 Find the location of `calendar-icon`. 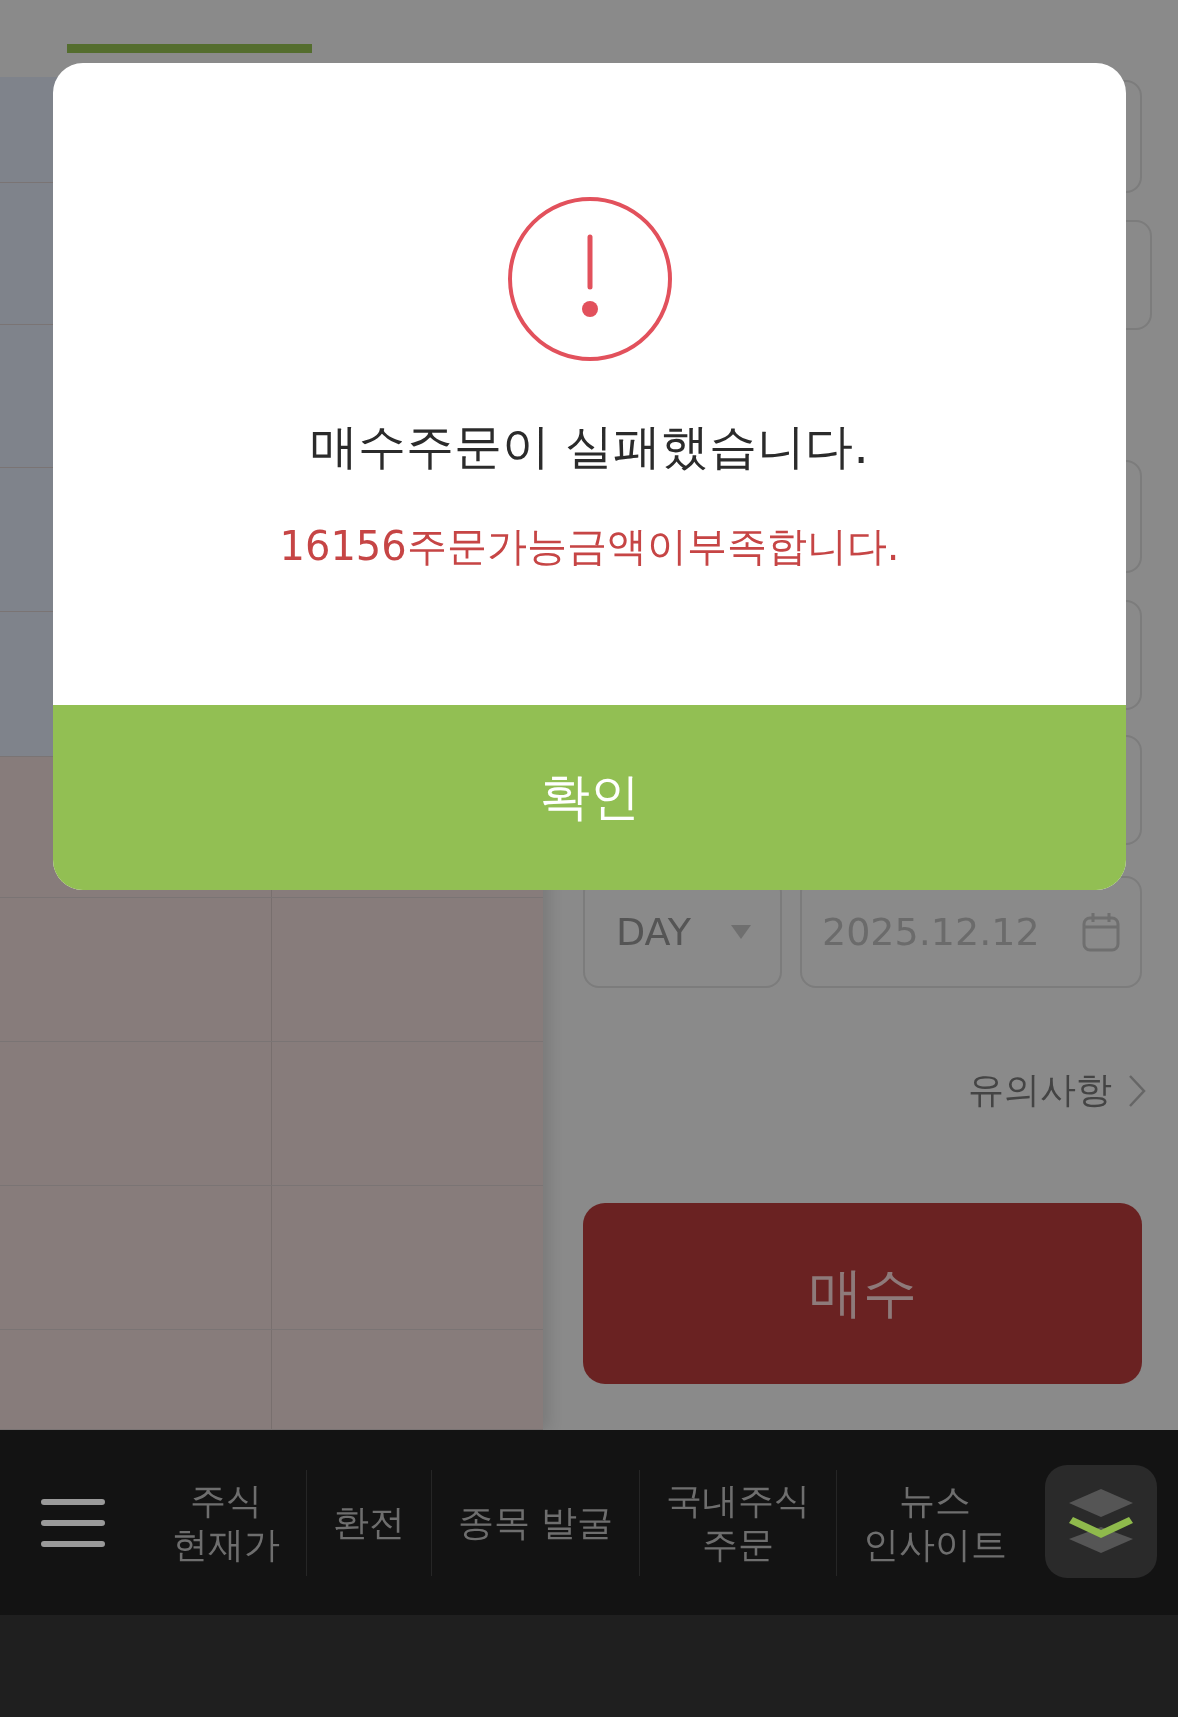

calendar-icon is located at coordinates (1101, 932).